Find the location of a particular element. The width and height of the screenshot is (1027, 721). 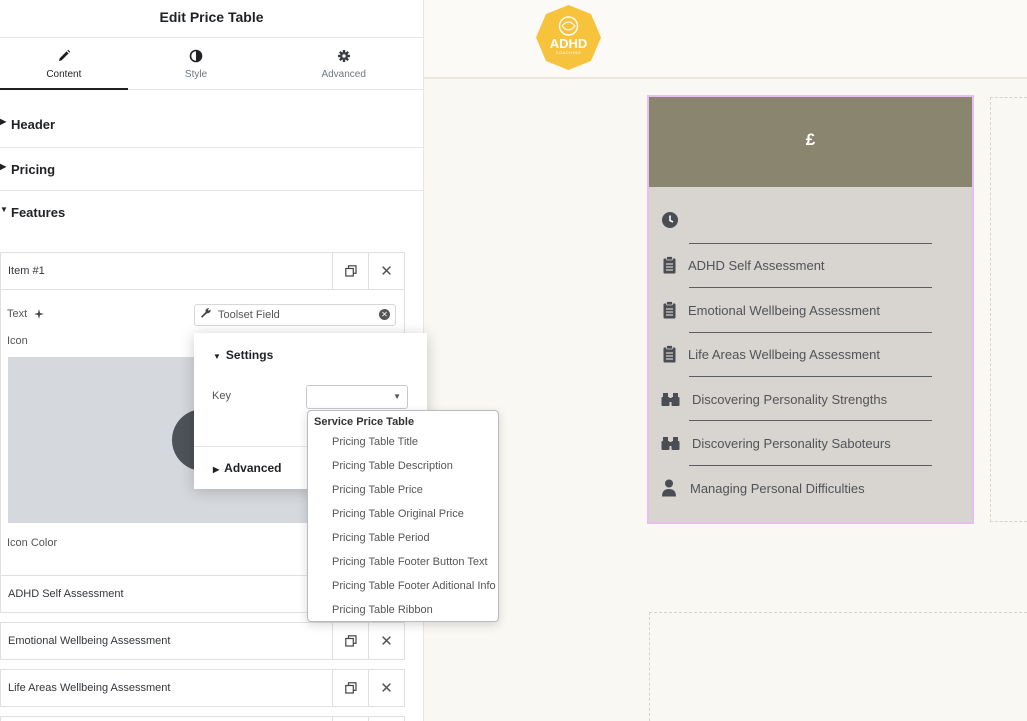

remove-icon is located at coordinates (386, 719).